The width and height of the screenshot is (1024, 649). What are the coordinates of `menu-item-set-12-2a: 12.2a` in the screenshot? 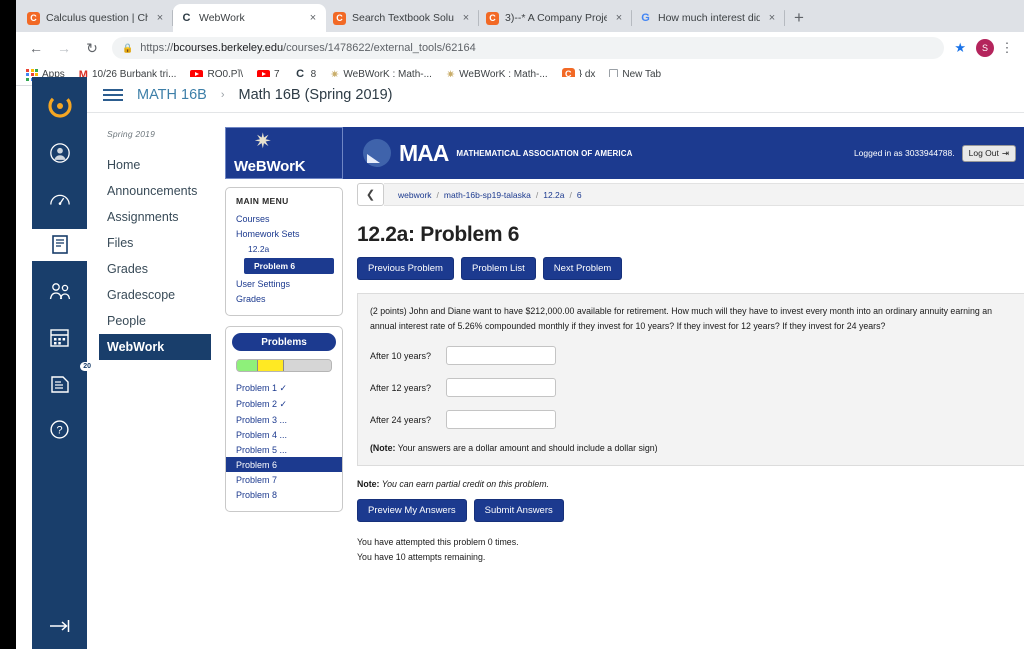 It's located at (284, 248).